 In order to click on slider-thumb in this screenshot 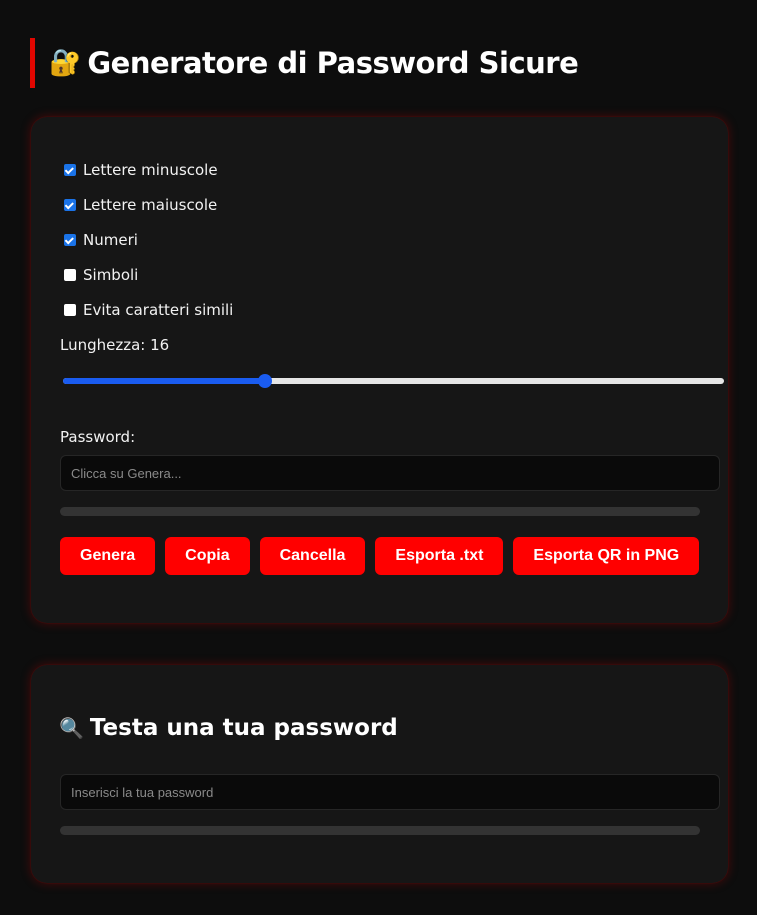, I will do `click(264, 381)`.